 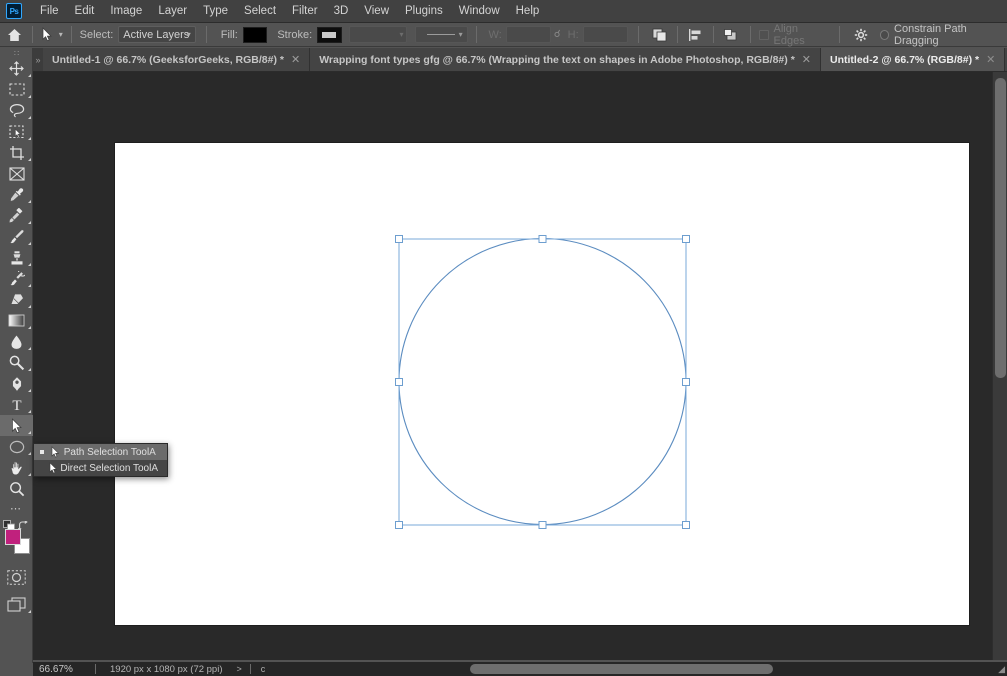 I want to click on constrain-path-dragging-label: Constrain Path Dragging, so click(x=930, y=34).